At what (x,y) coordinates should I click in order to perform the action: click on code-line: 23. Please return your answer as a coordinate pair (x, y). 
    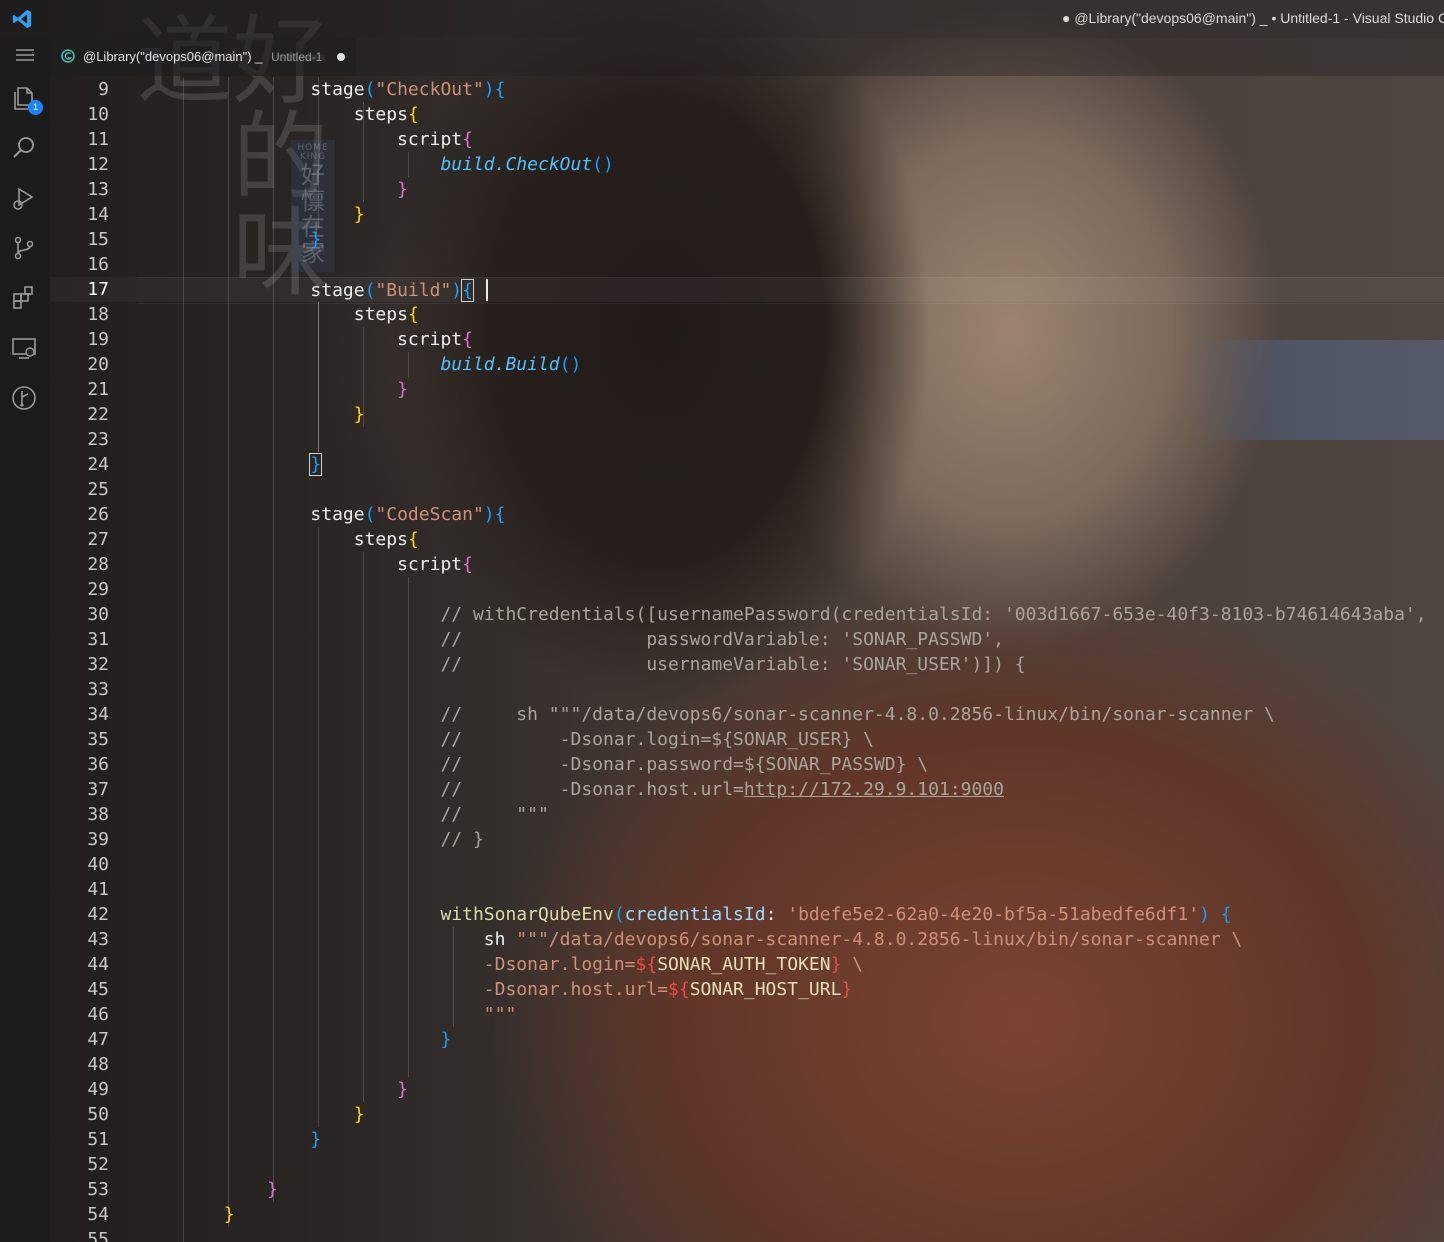
    Looking at the image, I should click on (747, 439).